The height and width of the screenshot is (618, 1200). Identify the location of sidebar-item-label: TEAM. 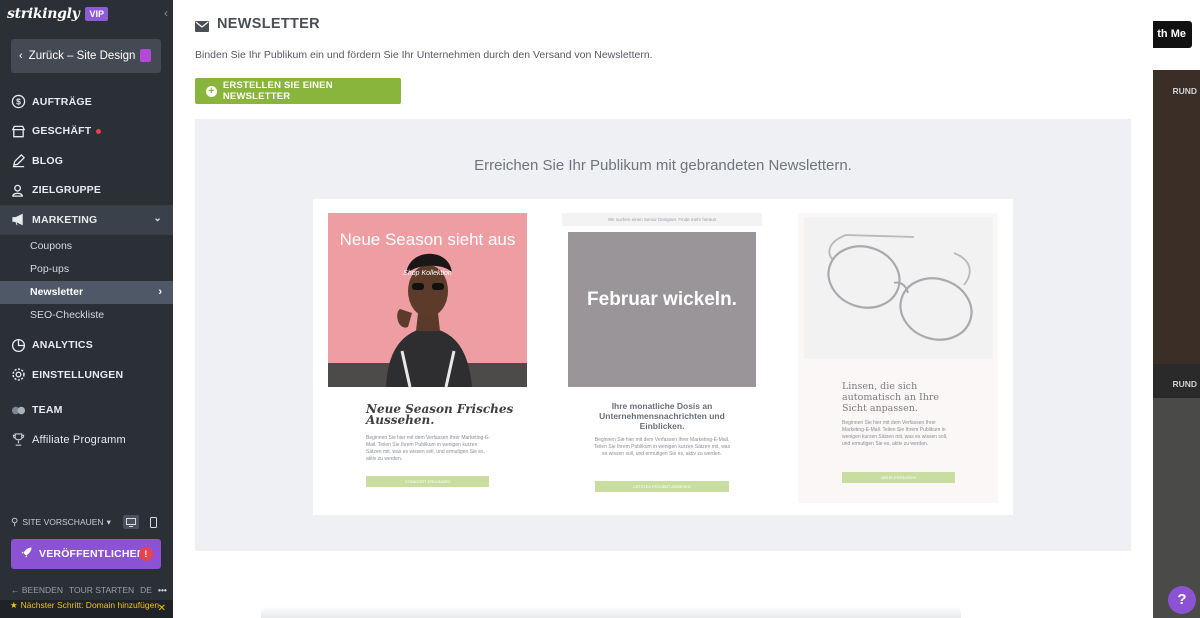
(47, 410).